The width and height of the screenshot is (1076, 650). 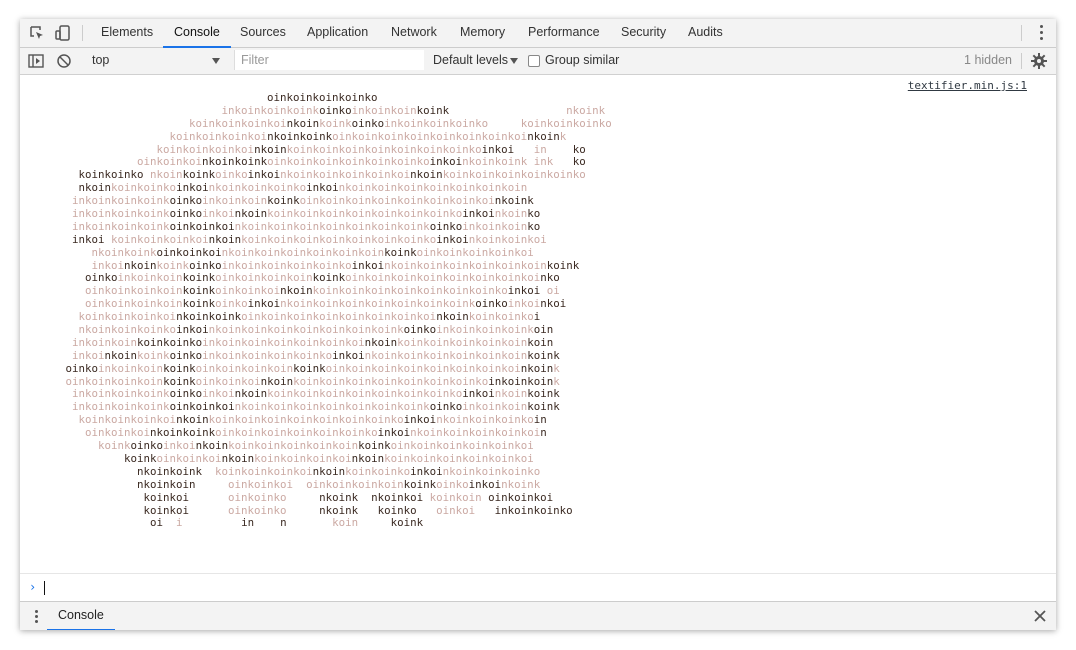 I want to click on console-prompt: ›, so click(x=538, y=587).